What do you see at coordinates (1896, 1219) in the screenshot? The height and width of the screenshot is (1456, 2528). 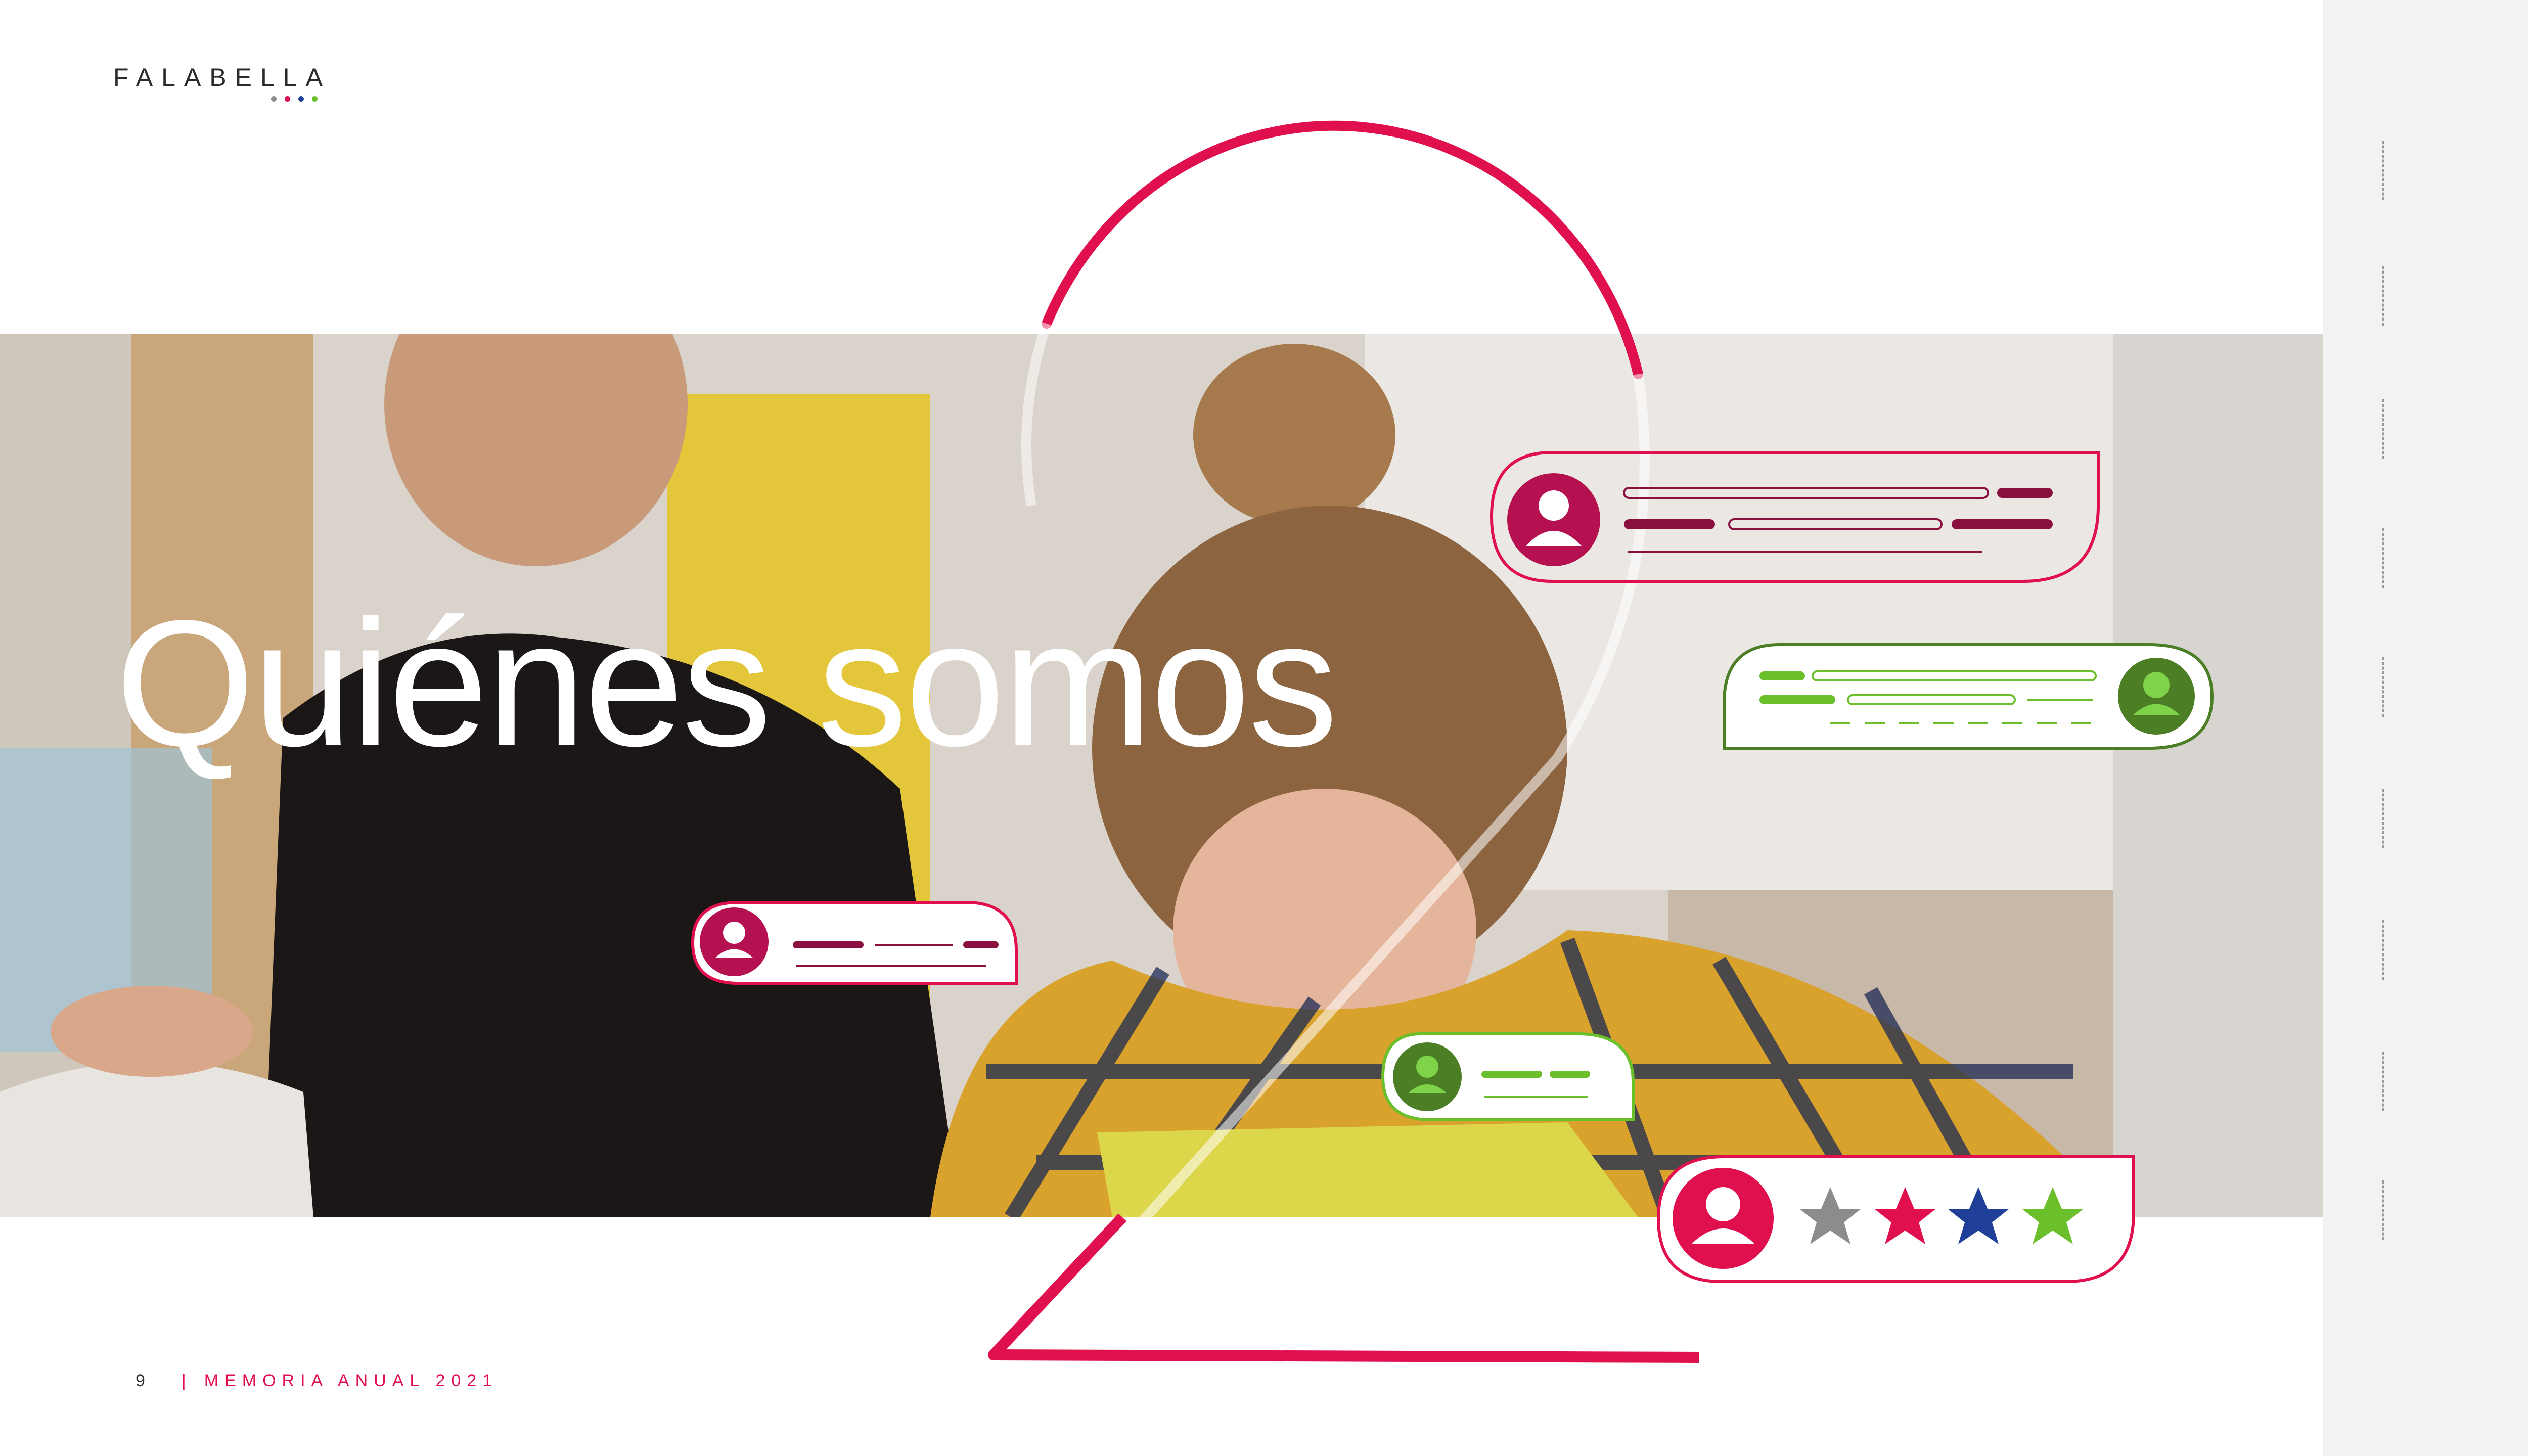 I see `rating-bubble` at bounding box center [1896, 1219].